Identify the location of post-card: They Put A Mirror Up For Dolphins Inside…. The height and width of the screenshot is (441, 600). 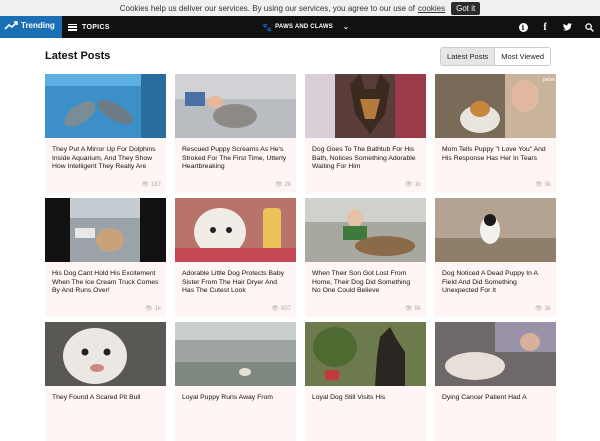
(105, 133).